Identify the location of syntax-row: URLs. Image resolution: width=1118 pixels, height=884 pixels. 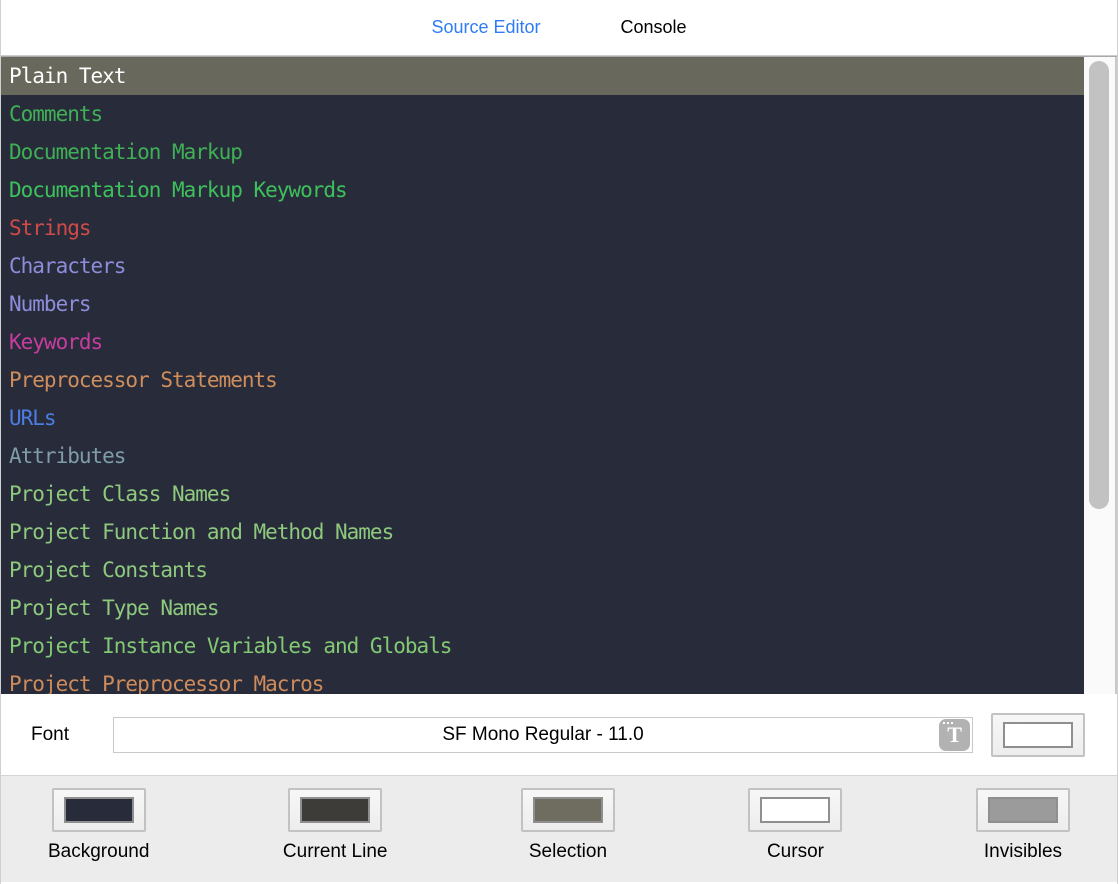
(559, 418).